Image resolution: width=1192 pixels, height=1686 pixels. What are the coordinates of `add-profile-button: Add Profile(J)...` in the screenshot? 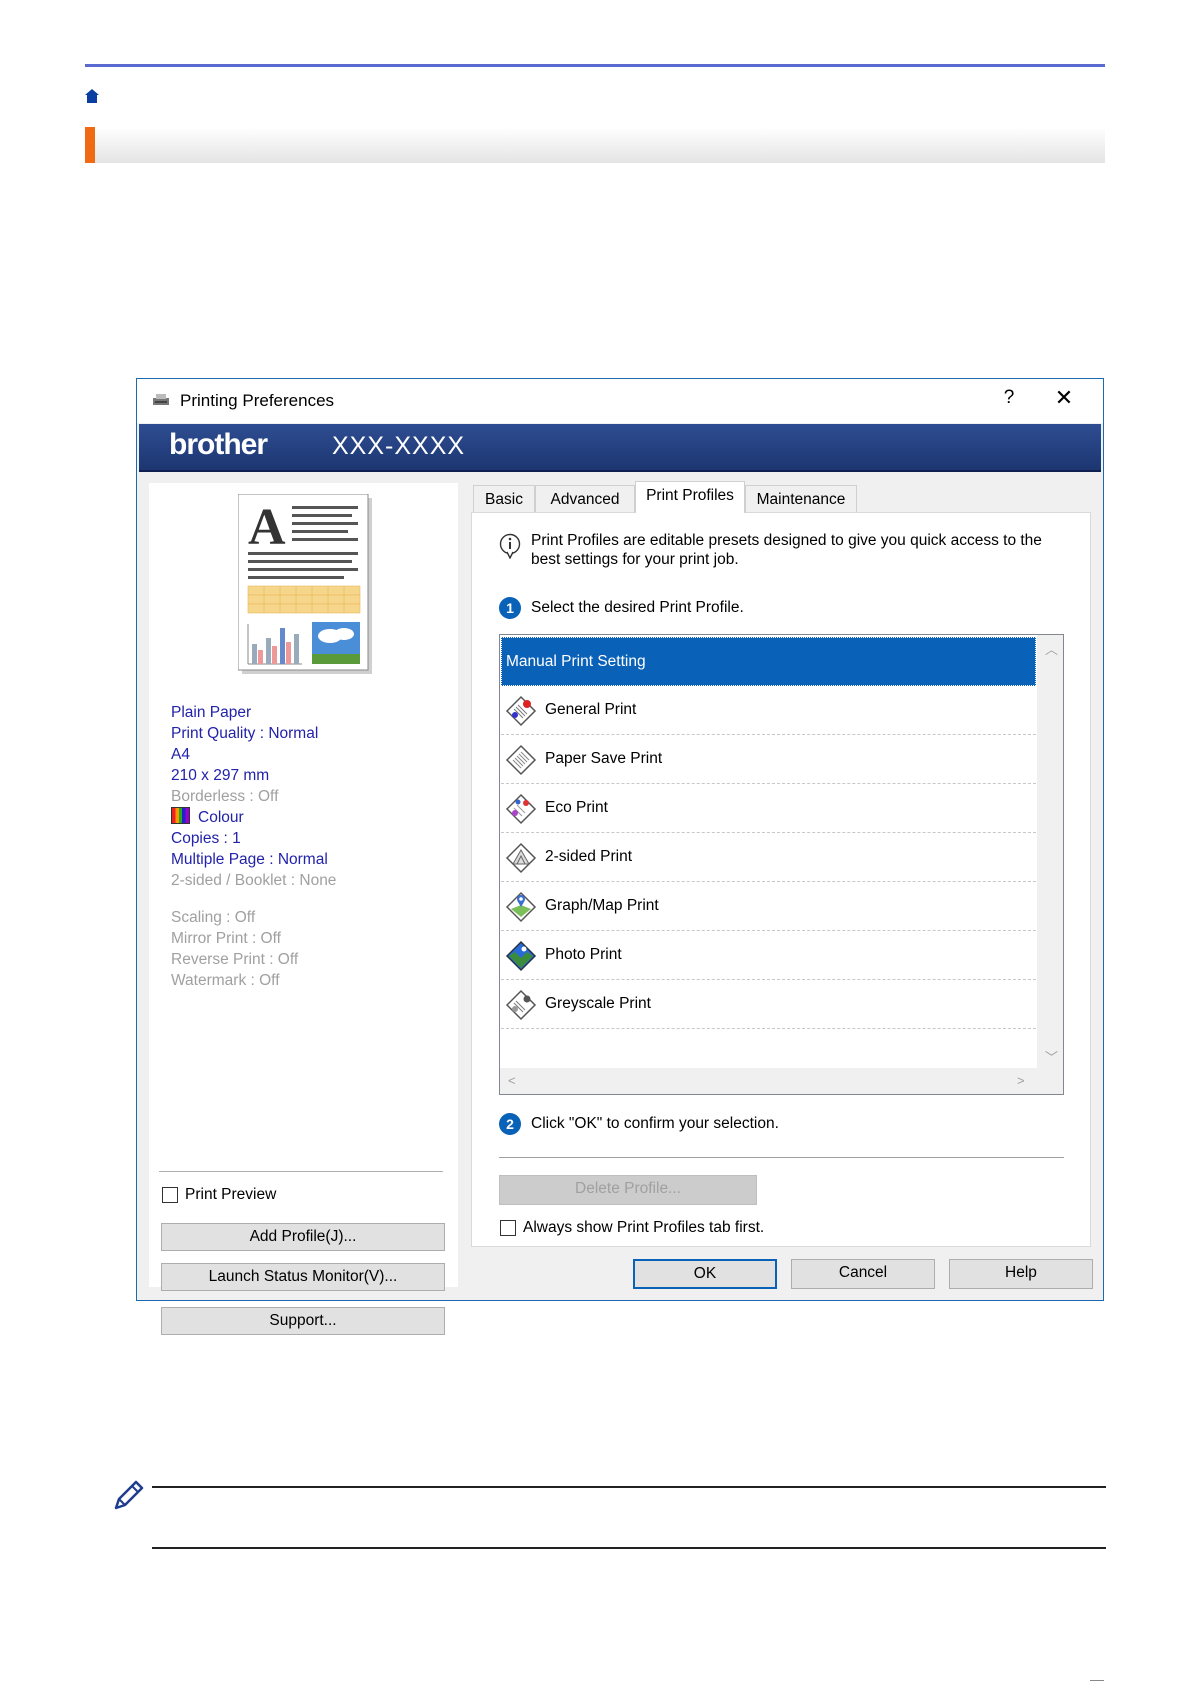 It's located at (303, 1237).